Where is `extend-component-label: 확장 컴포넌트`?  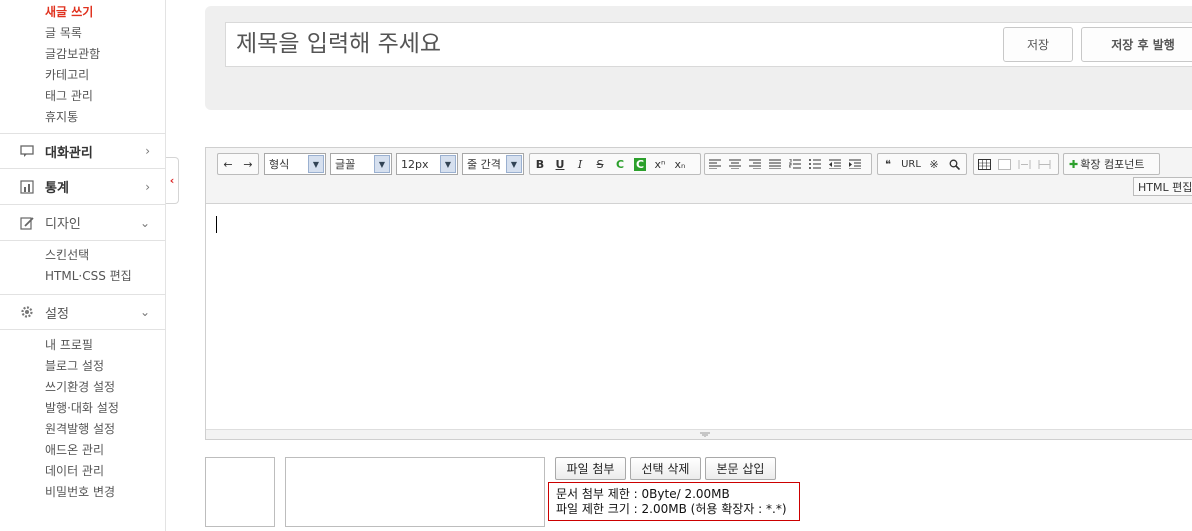
extend-component-label: 확장 컴포넌트 is located at coordinates (1112, 164).